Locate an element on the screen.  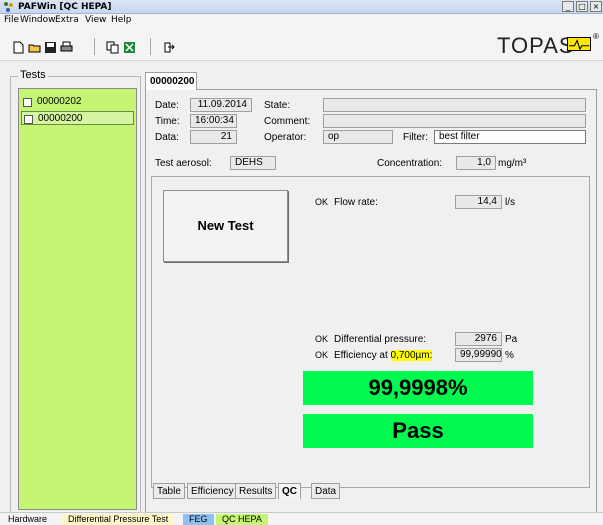
app-icon is located at coordinates (8, 7).